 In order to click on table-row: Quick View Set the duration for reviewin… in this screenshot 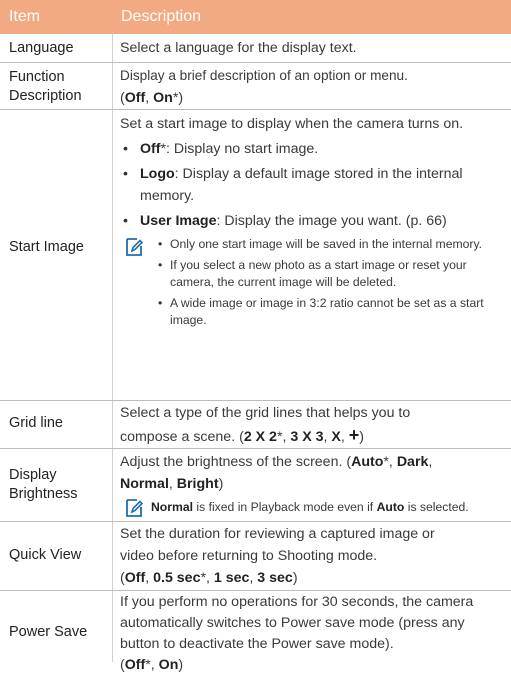, I will do `click(255, 556)`.